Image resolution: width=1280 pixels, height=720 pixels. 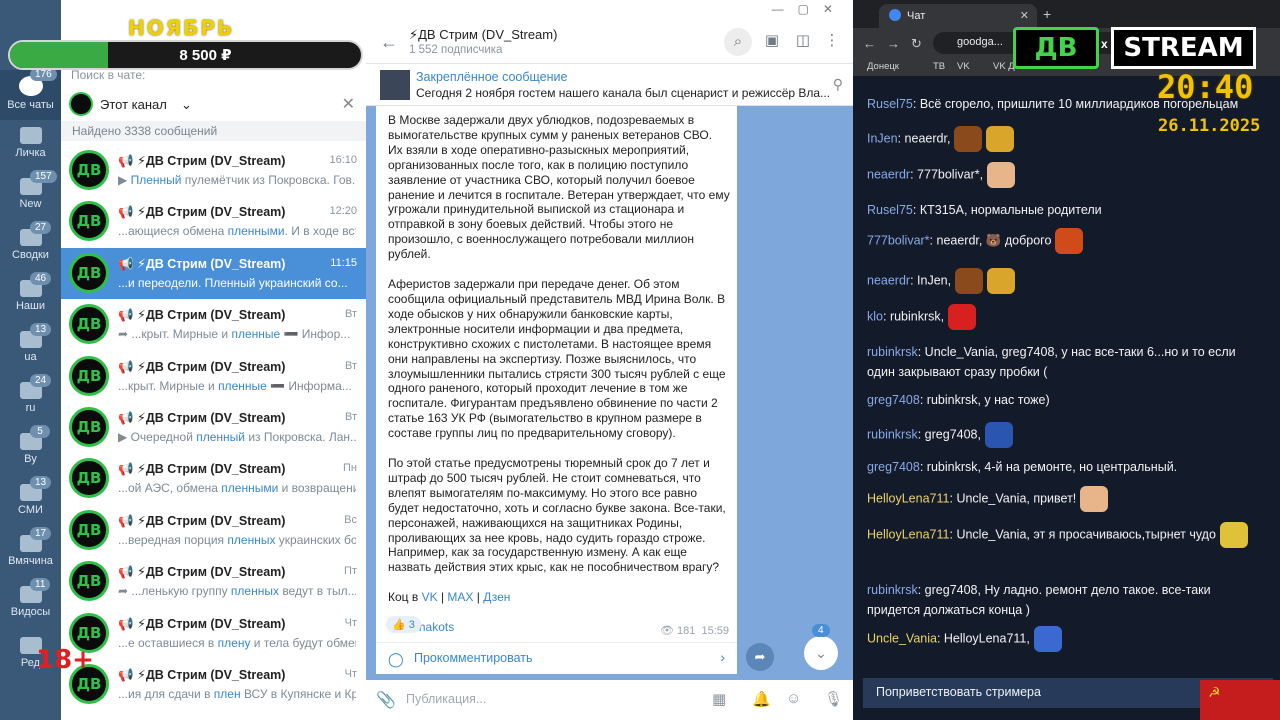 I want to click on schedule-icon: ▦, so click(x=719, y=699).